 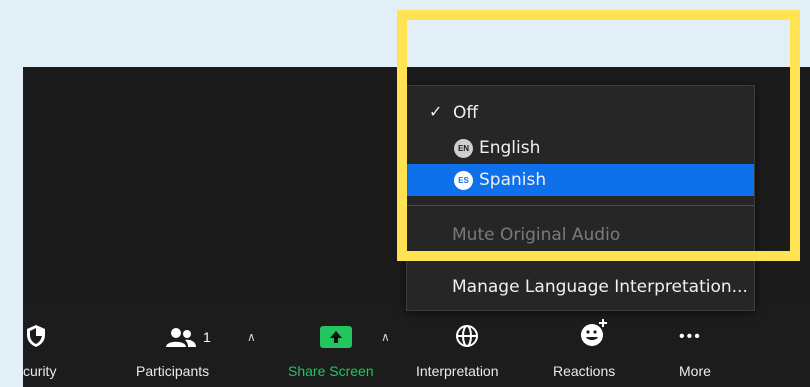 I want to click on share-screen-button: Share Screen, so click(x=340, y=346).